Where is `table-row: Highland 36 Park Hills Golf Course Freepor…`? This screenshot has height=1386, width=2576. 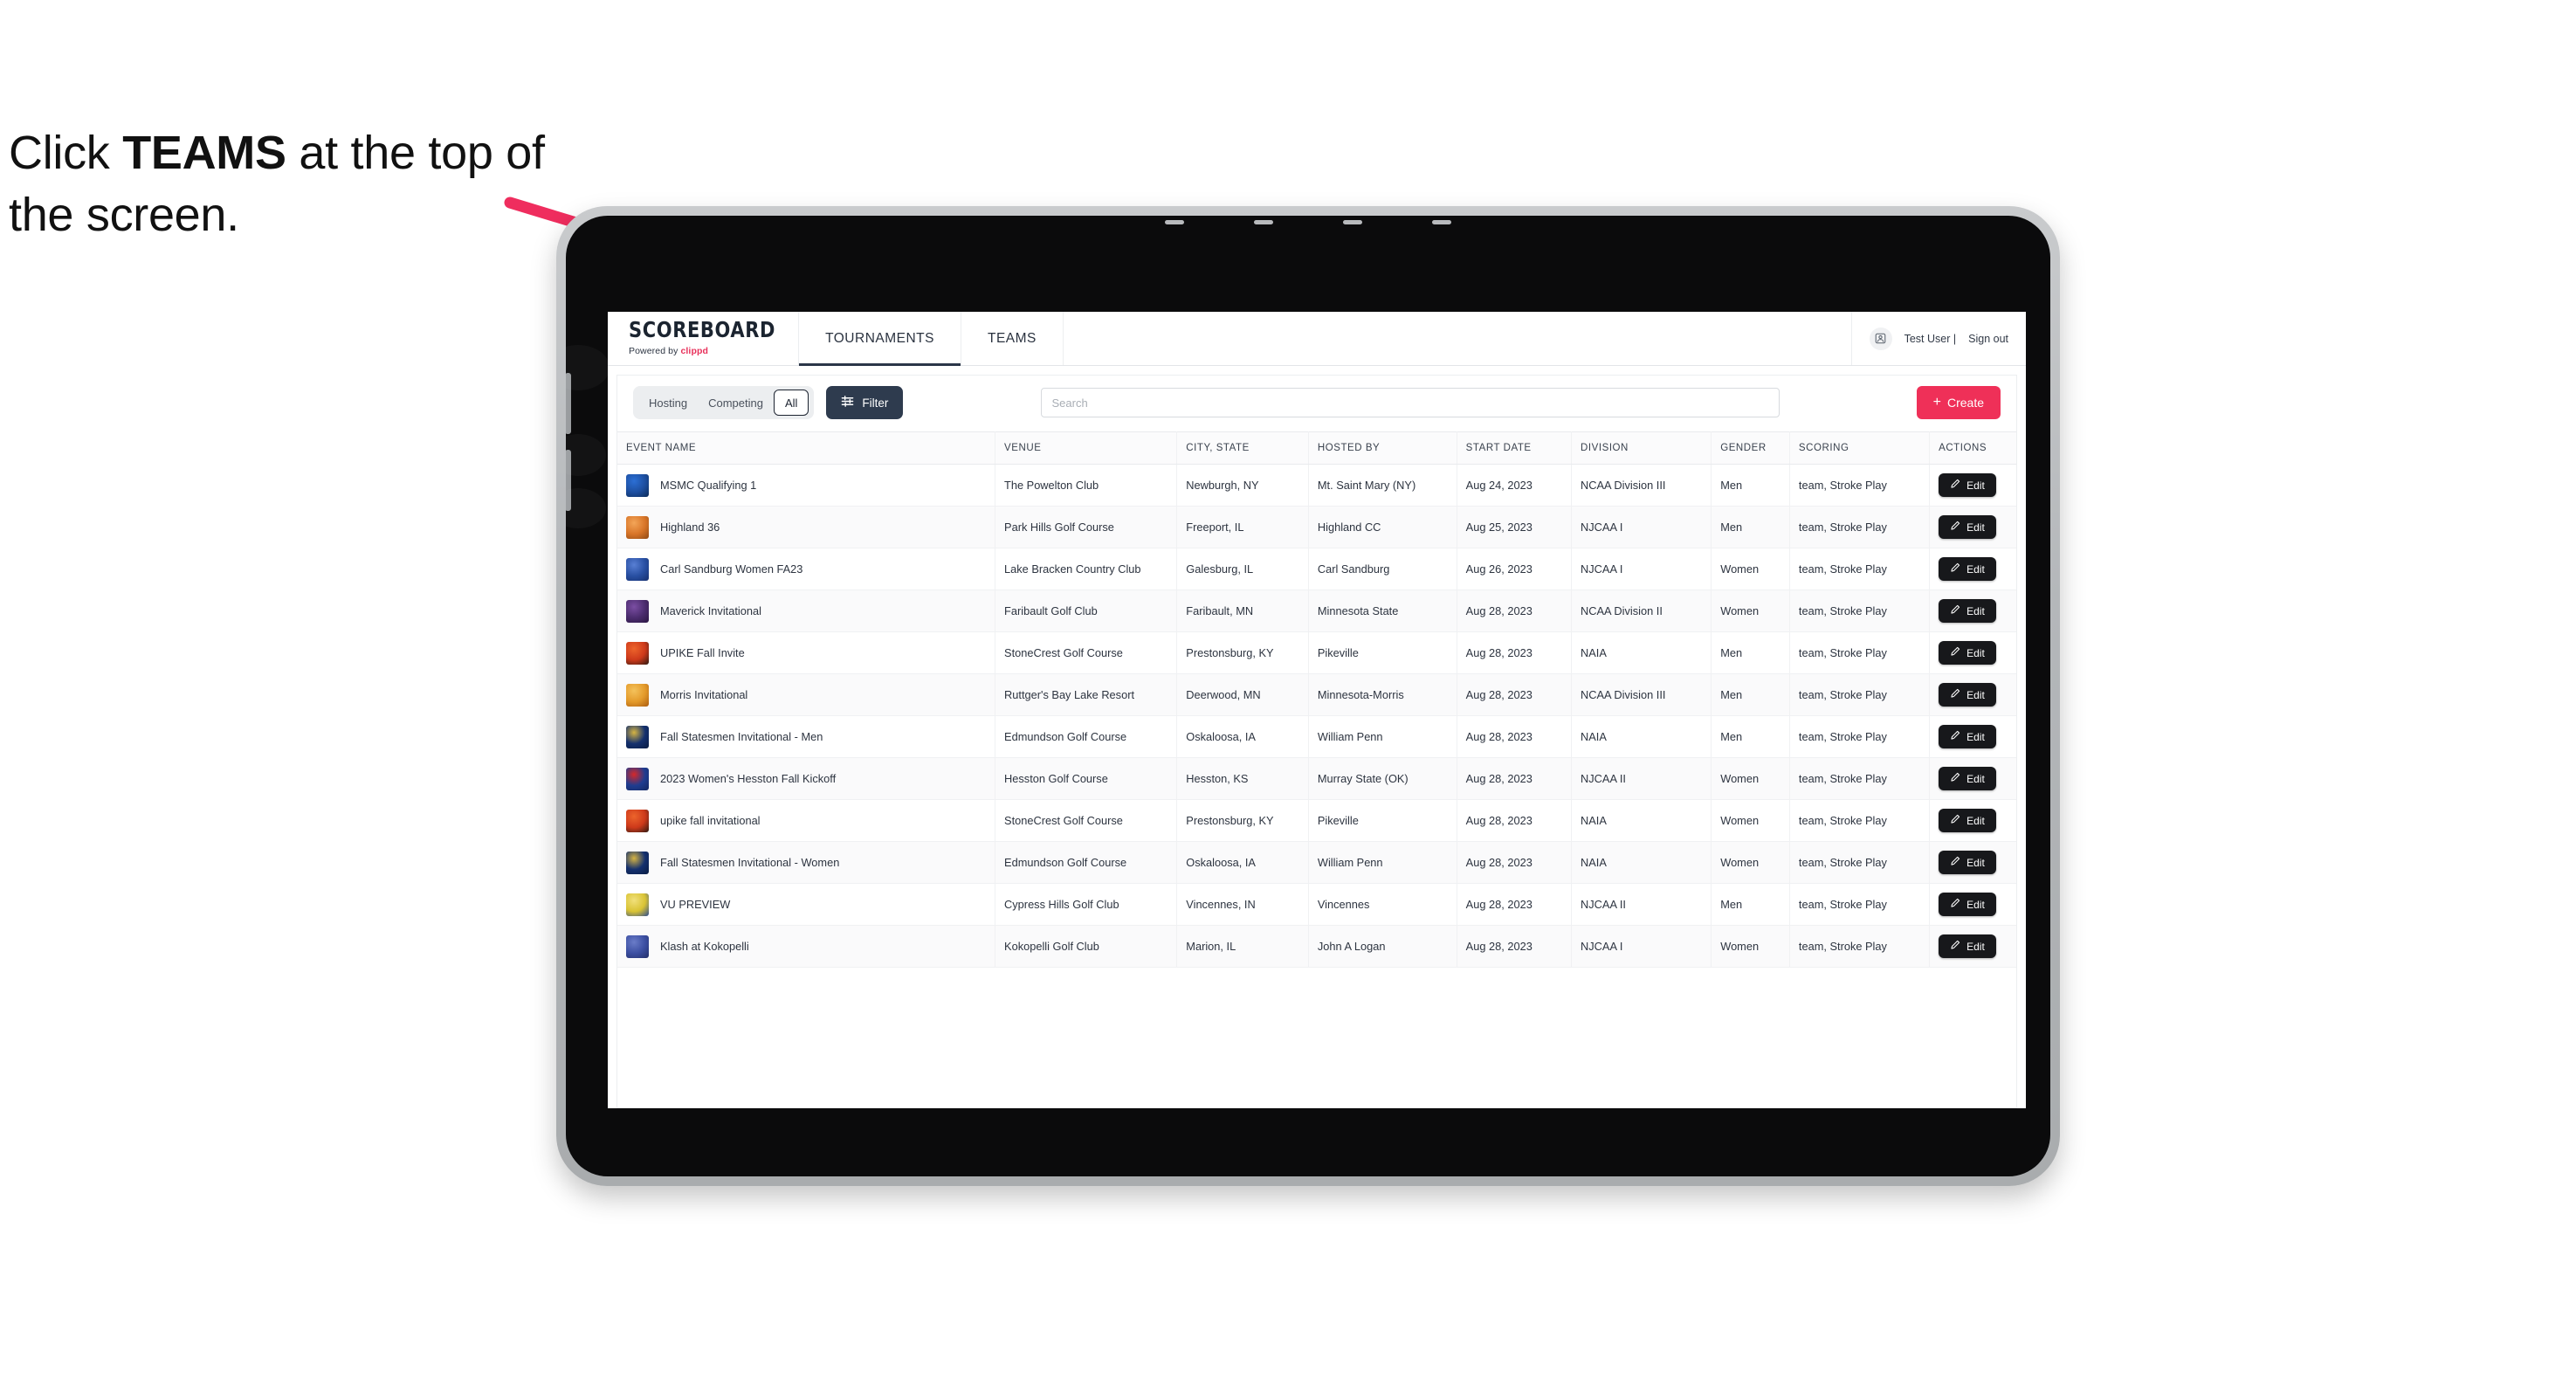 table-row: Highland 36 Park Hills Golf Course Freepor… is located at coordinates (1316, 527).